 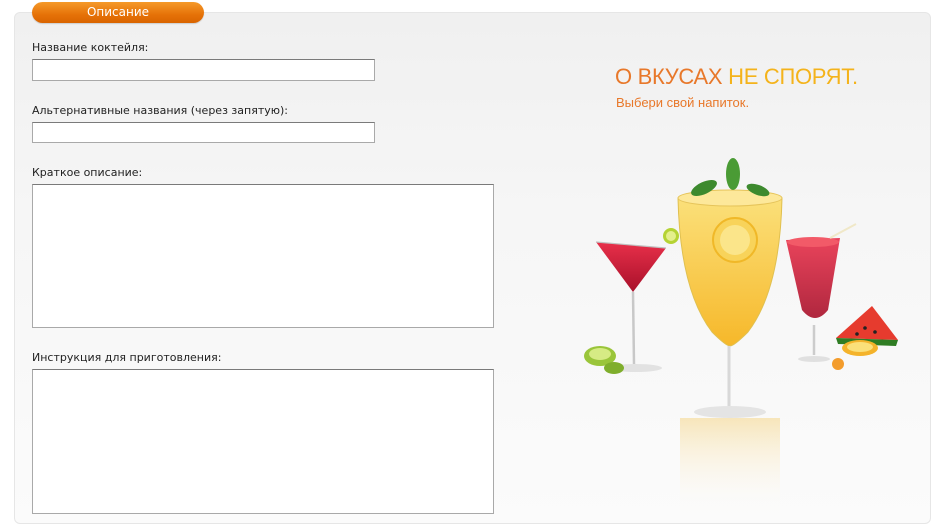 What do you see at coordinates (793, 76) in the screenshot?
I see `promo-headline-part2: НЕ СПОРЯТ.` at bounding box center [793, 76].